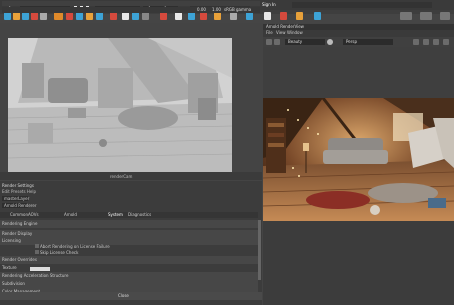 This screenshot has height=305, width=454. What do you see at coordinates (358, 72) in the screenshot?
I see `render-view-empty-top` at bounding box center [358, 72].